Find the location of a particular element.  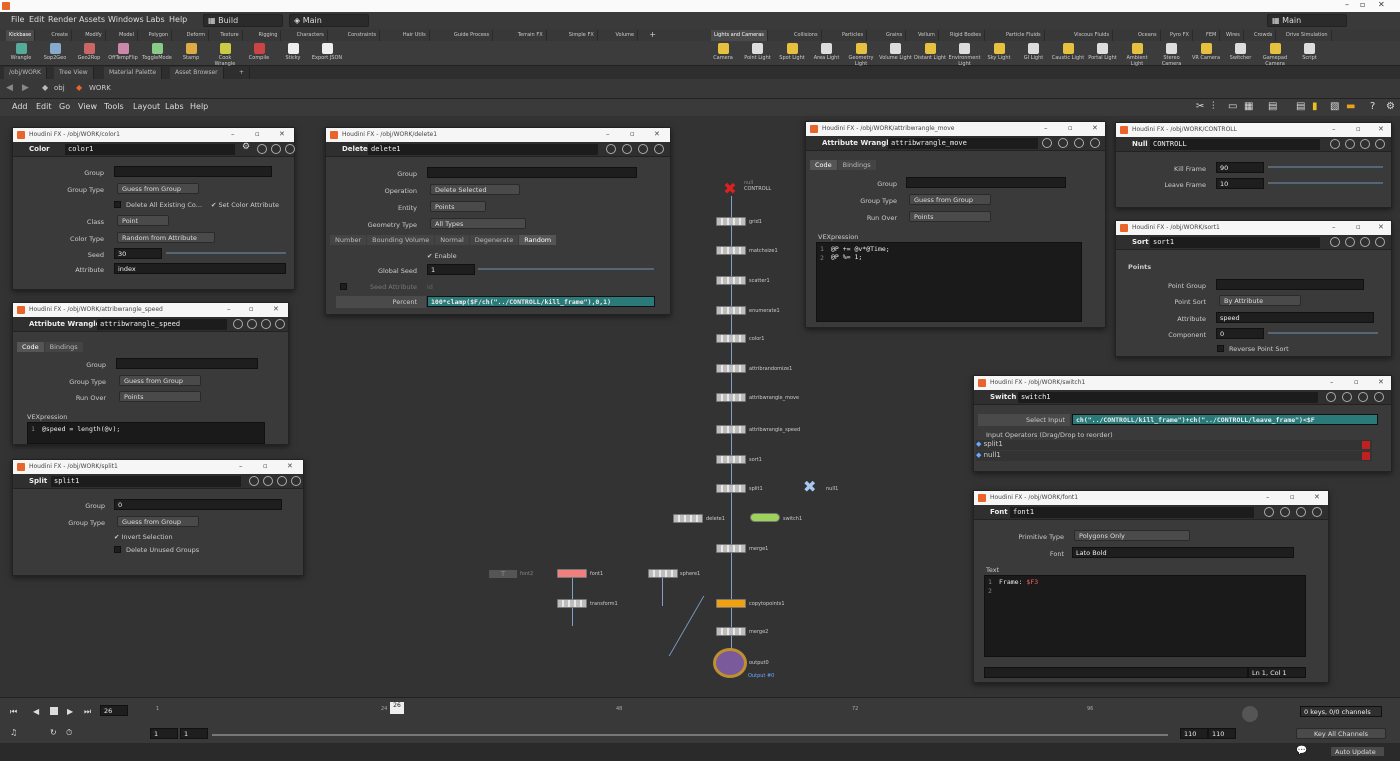

shelf-tab: Texture is located at coordinates (230, 35).